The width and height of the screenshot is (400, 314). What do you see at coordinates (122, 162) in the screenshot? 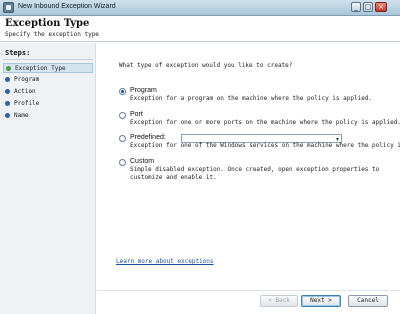
I see `custom-radio` at bounding box center [122, 162].